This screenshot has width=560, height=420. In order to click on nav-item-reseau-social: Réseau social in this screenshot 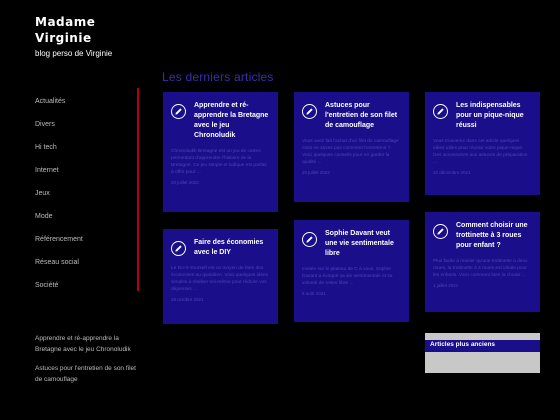, I will do `click(85, 262)`.